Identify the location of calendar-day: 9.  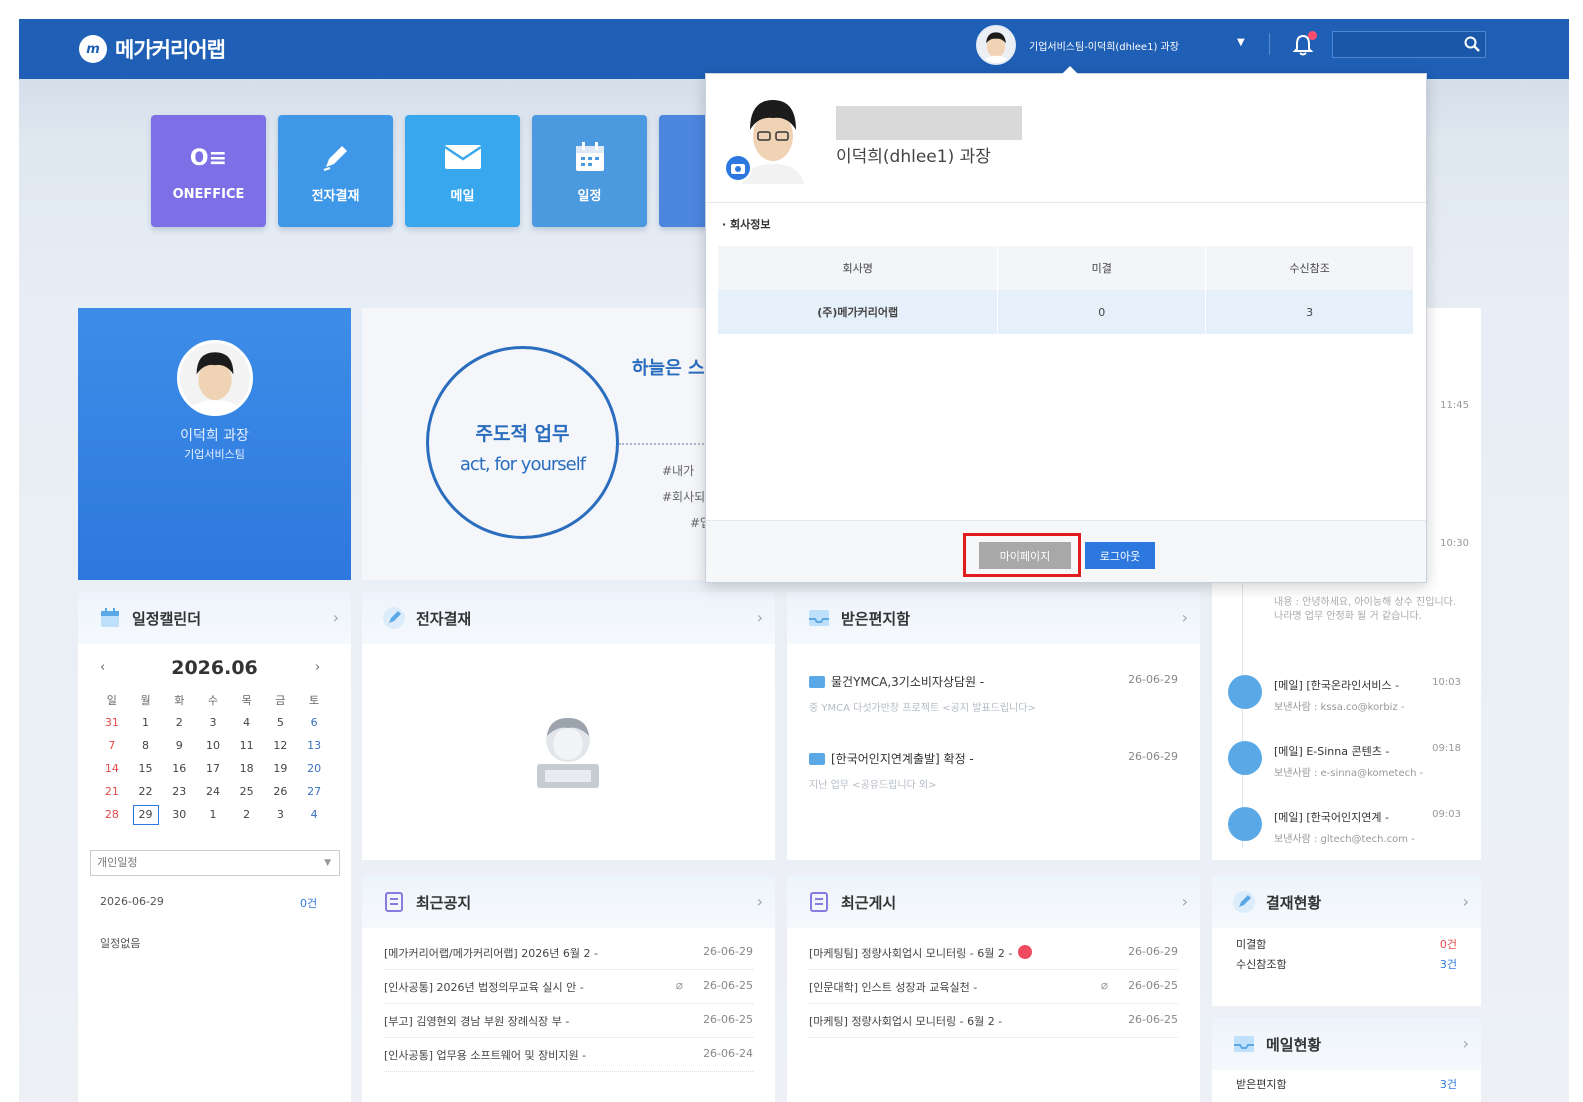
(179, 745).